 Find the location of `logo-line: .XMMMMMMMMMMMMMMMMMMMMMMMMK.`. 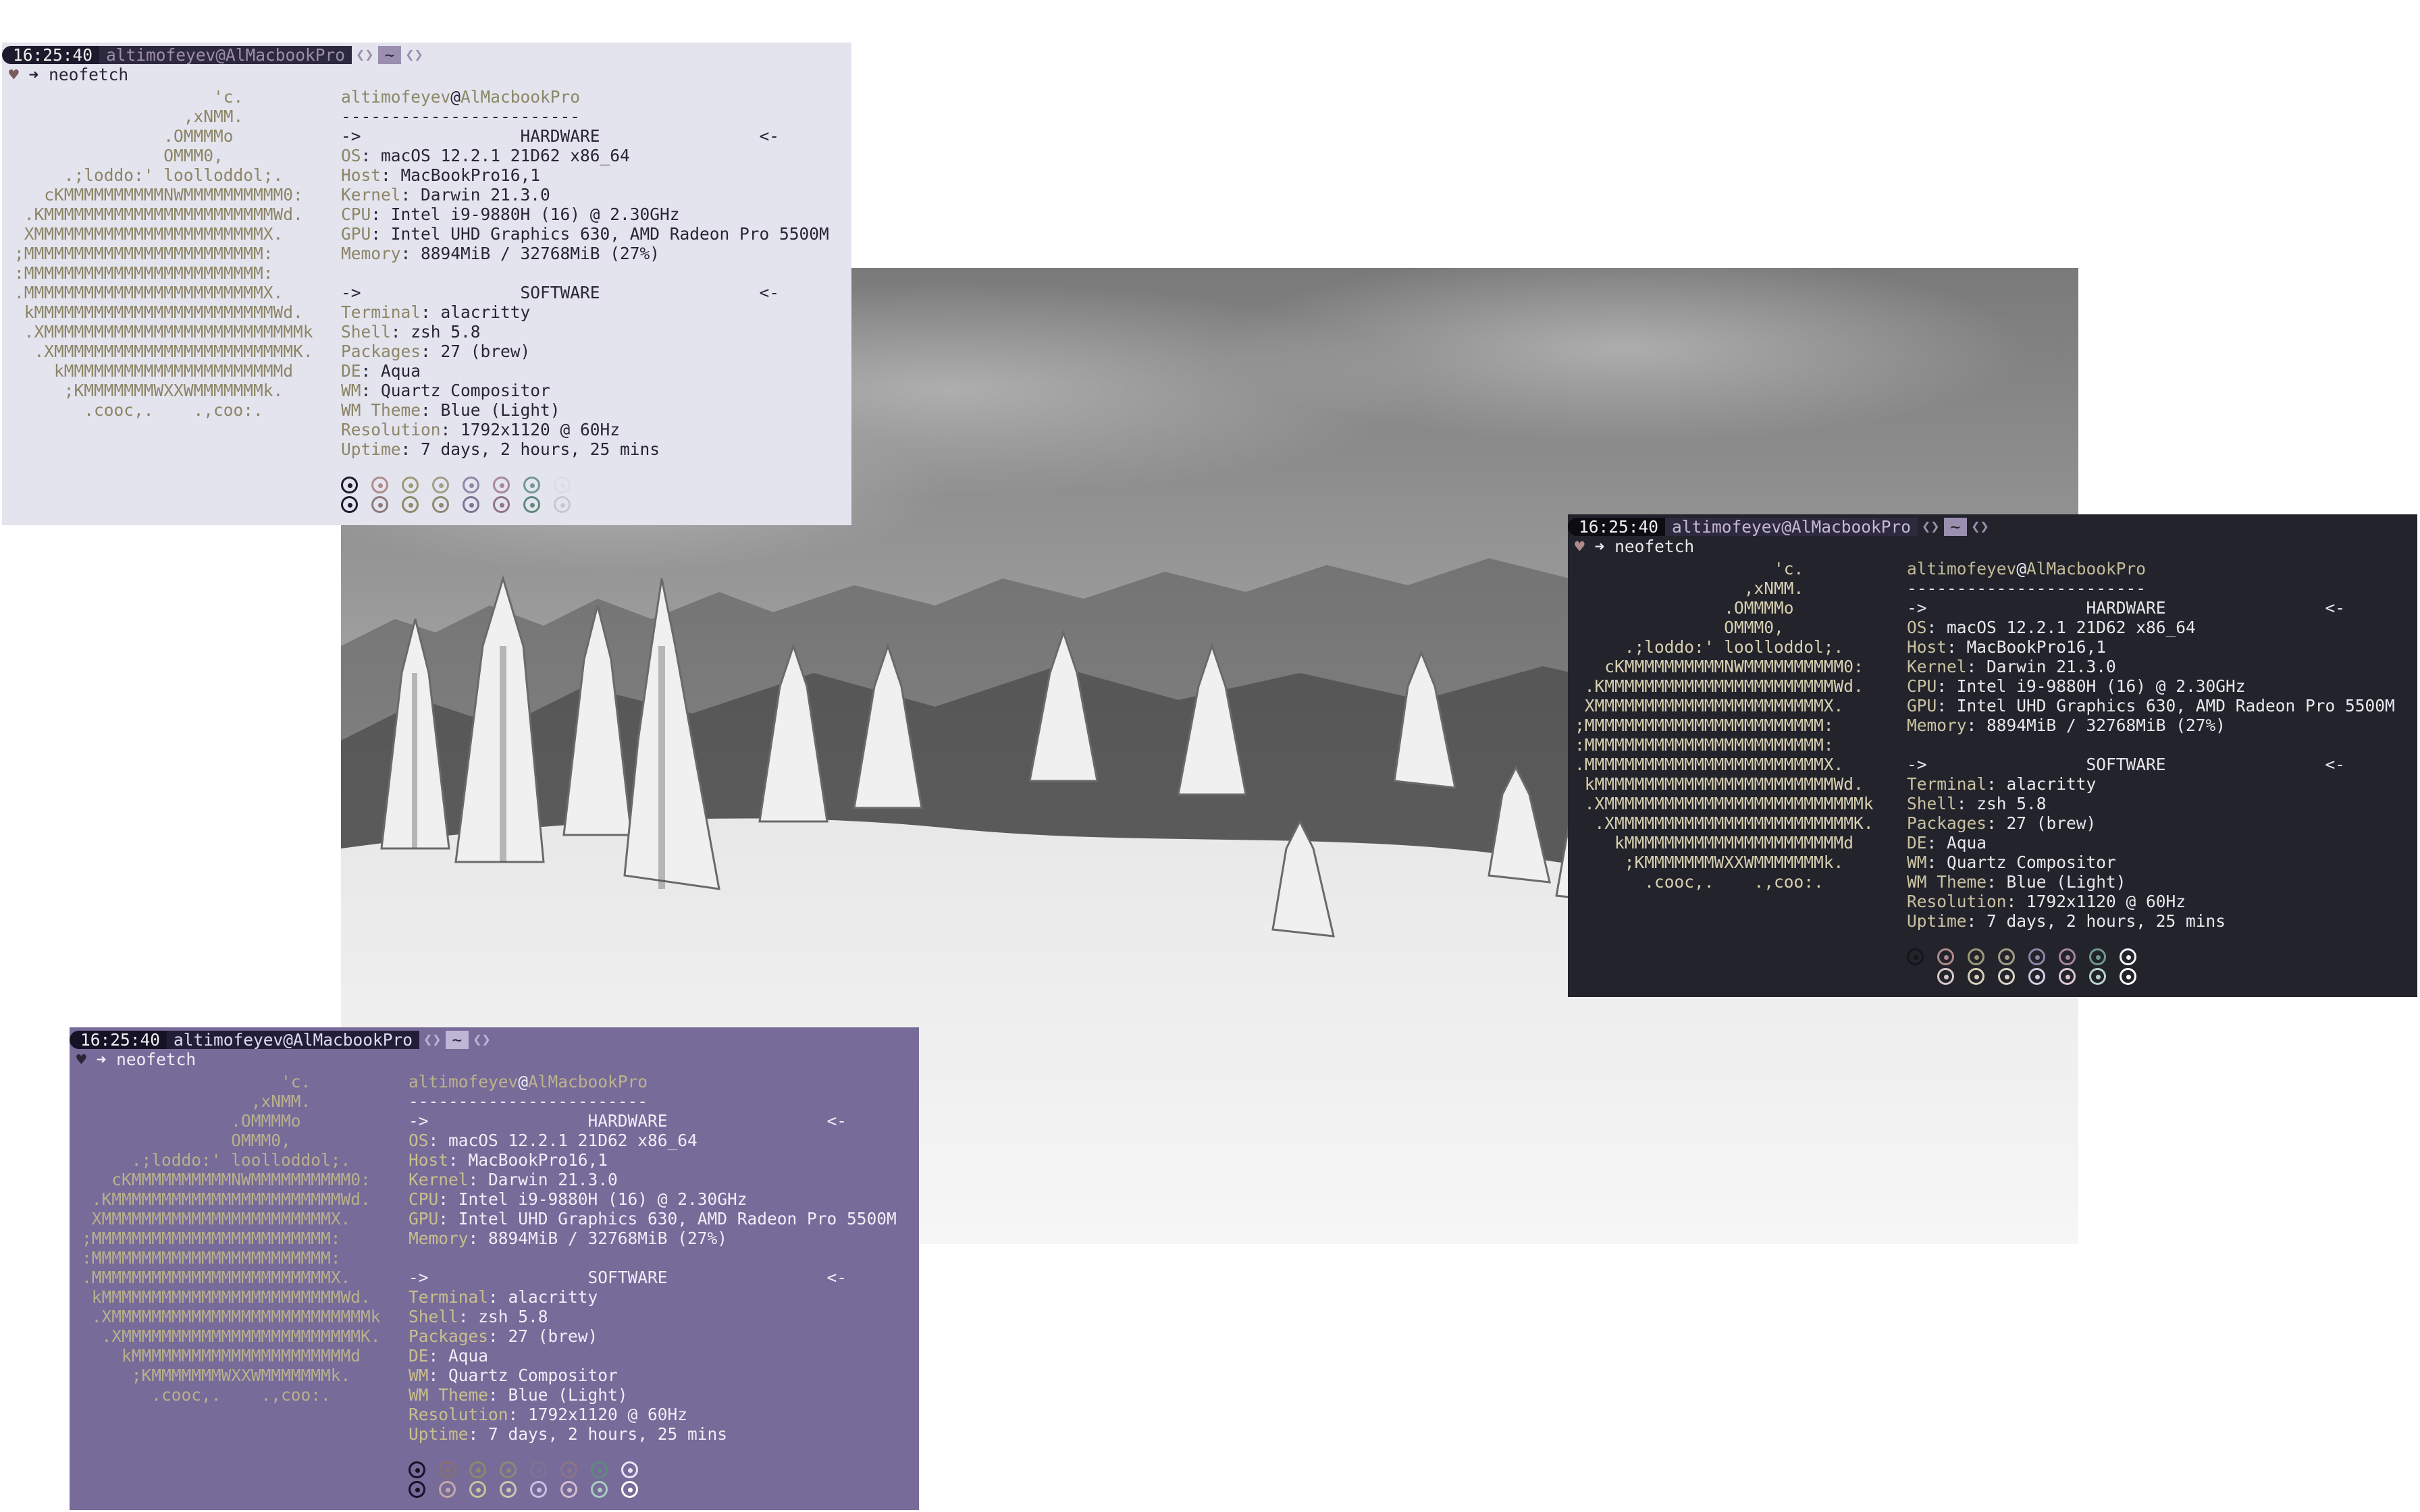

logo-line: .XMMMMMMMMMMMMMMMMMMMMMMMMK. is located at coordinates (1724, 823).